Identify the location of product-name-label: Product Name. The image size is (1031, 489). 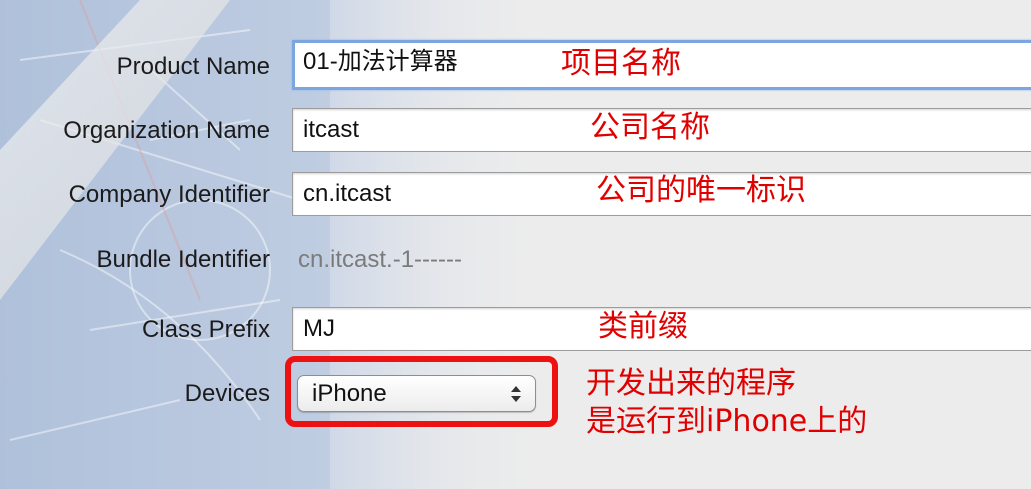
(193, 66).